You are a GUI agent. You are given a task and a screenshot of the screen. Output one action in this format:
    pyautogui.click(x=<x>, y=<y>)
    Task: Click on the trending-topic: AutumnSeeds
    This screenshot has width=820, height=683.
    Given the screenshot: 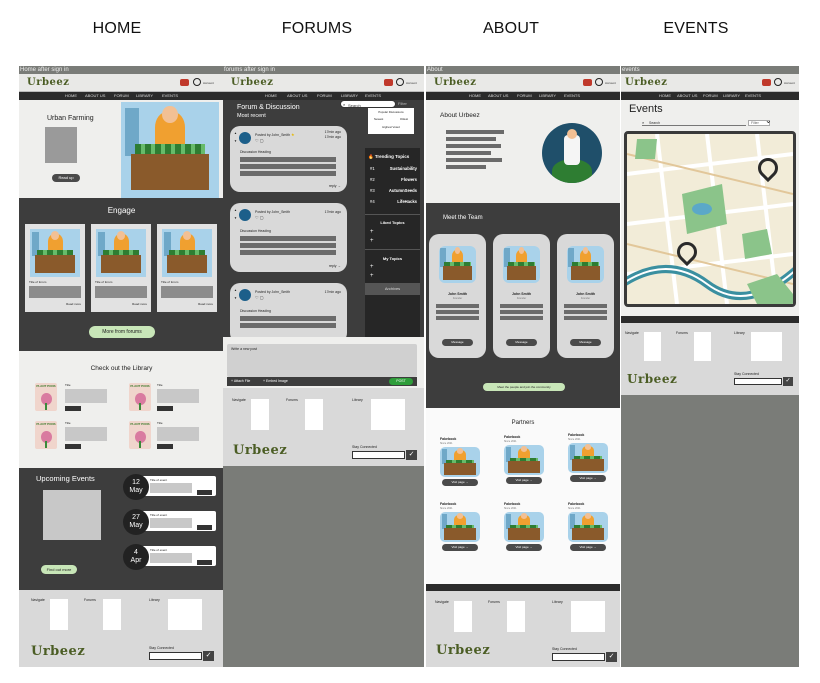 What is the action you would take?
    pyautogui.click(x=403, y=190)
    